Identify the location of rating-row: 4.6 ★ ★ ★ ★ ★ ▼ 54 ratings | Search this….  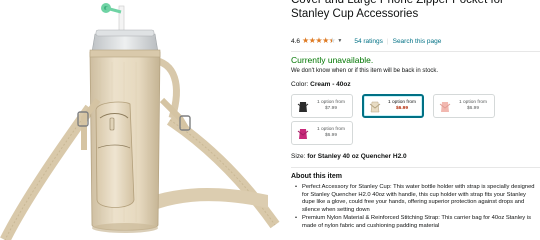
(366, 41).